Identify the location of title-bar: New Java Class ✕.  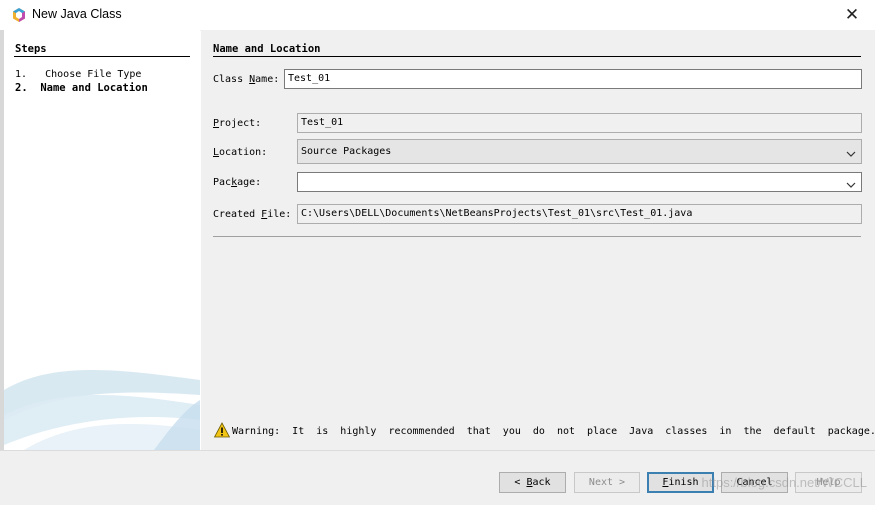
(437, 15).